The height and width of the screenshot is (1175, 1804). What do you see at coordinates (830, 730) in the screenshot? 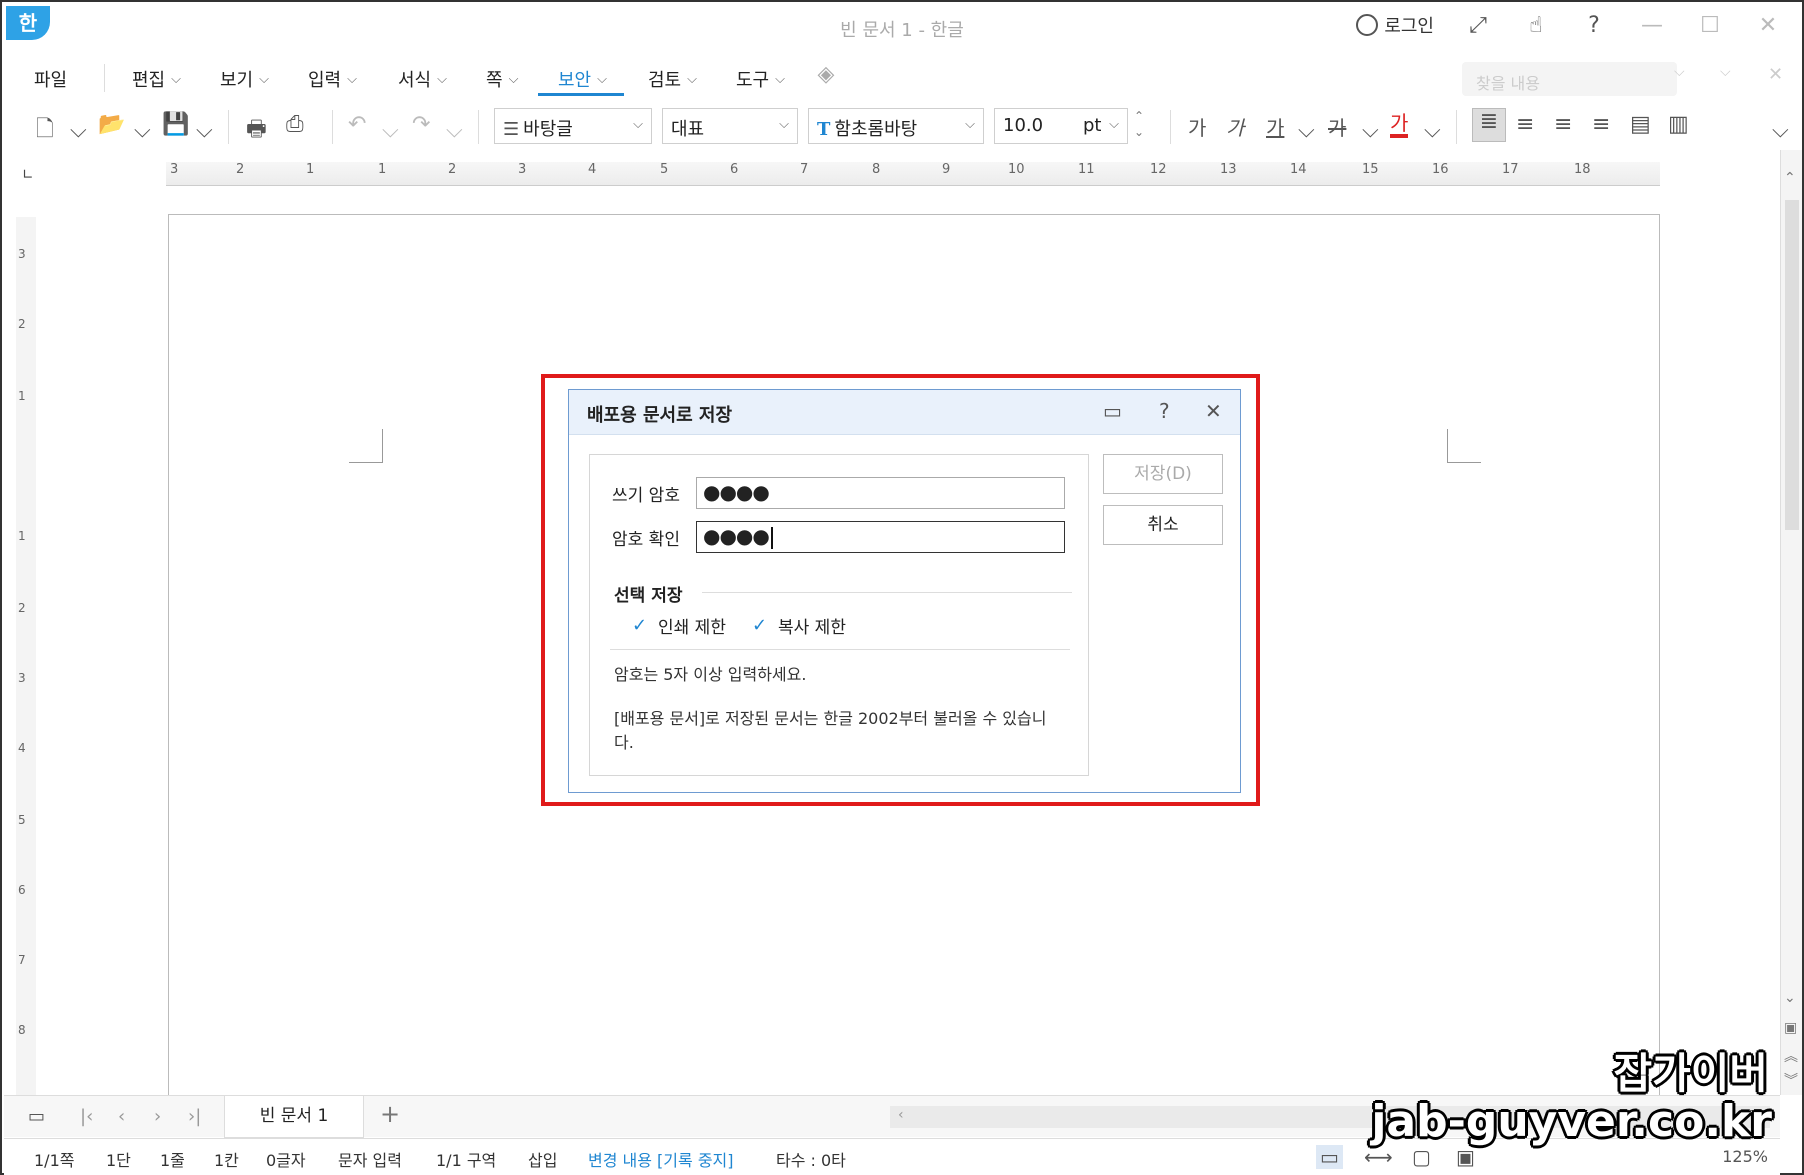
I see `compatibility-note: [배포용 문서]로 저장된 문서는 한글 2002부터 불러올 수 있습니다.` at bounding box center [830, 730].